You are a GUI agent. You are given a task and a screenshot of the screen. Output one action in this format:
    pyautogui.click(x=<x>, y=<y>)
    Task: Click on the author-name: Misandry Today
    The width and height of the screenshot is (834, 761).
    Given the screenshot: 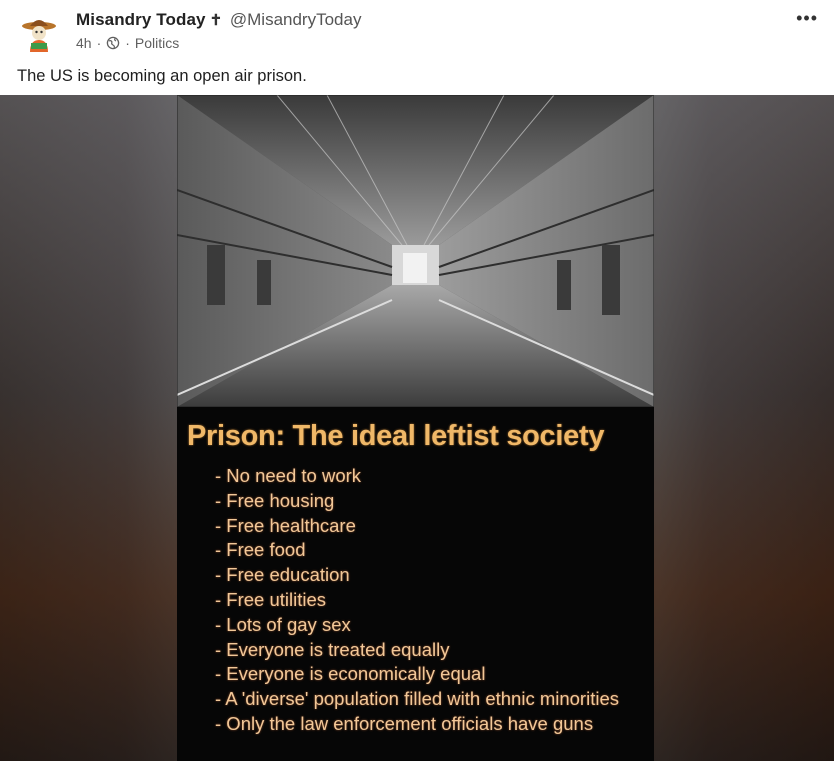 What is the action you would take?
    pyautogui.click(x=141, y=19)
    